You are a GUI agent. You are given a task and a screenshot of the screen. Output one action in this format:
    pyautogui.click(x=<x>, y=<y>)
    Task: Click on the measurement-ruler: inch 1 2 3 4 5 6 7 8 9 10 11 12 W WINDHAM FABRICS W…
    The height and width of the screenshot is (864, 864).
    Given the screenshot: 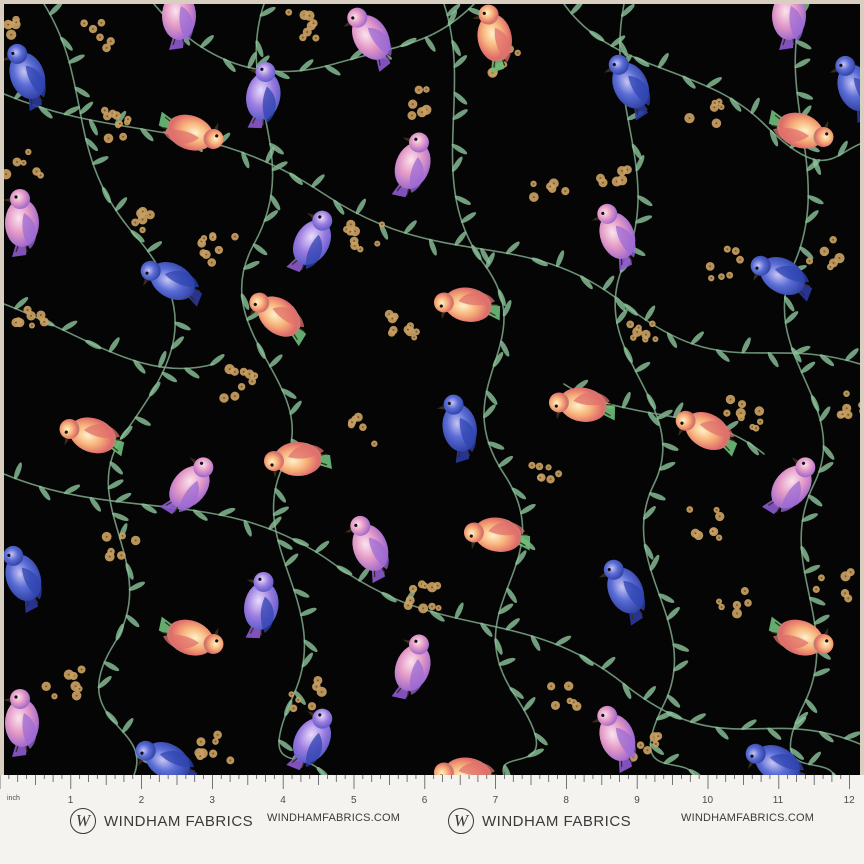 What is the action you would take?
    pyautogui.click(x=432, y=819)
    